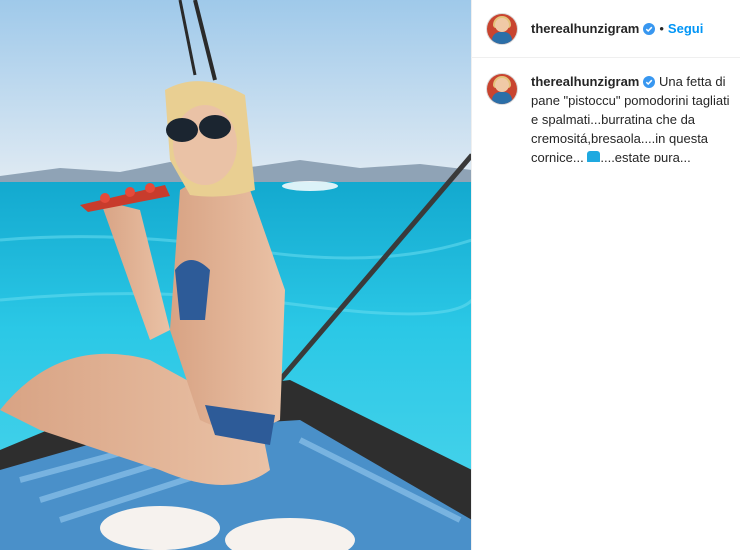 This screenshot has width=740, height=550. I want to click on header-username: therealhunzigram, so click(585, 28).